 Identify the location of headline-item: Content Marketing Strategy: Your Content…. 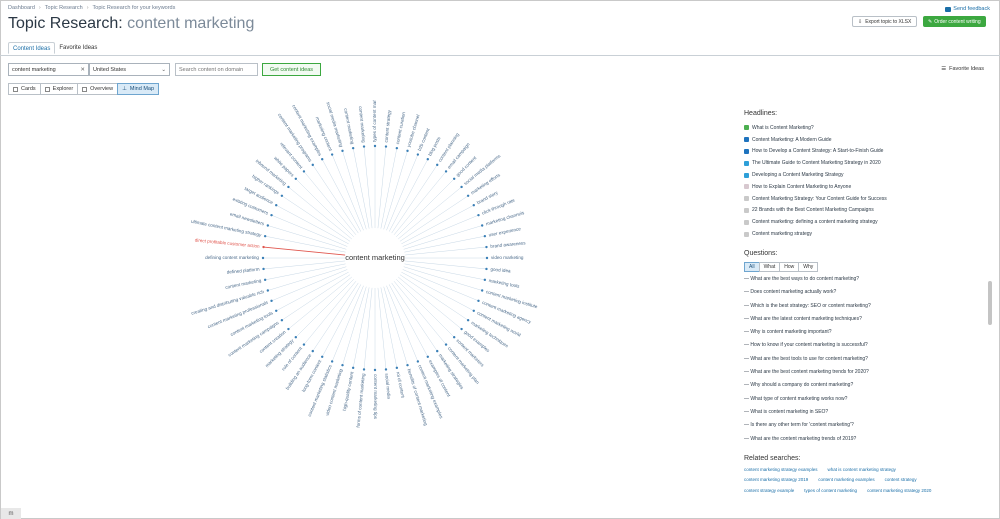
(864, 199).